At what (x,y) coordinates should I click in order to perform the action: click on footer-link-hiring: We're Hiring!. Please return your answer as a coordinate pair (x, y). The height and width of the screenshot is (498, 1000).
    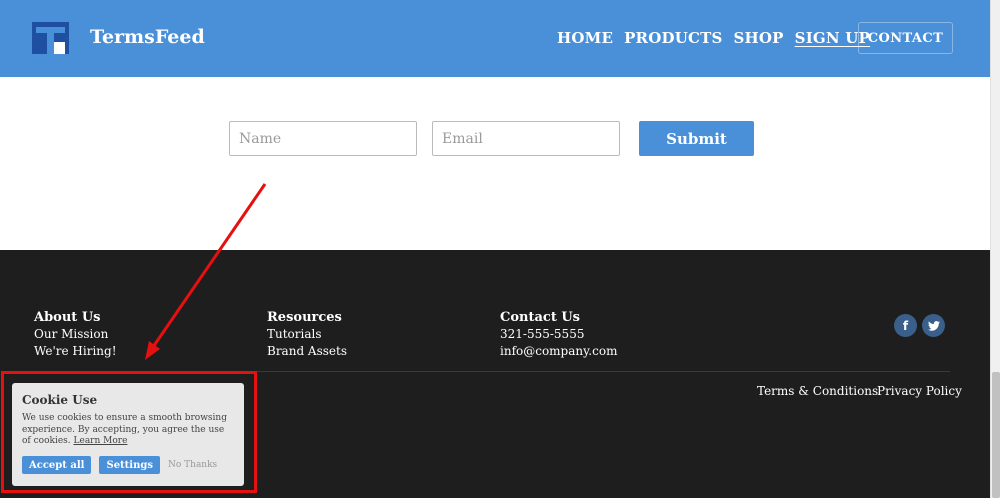
    Looking at the image, I should click on (75, 351).